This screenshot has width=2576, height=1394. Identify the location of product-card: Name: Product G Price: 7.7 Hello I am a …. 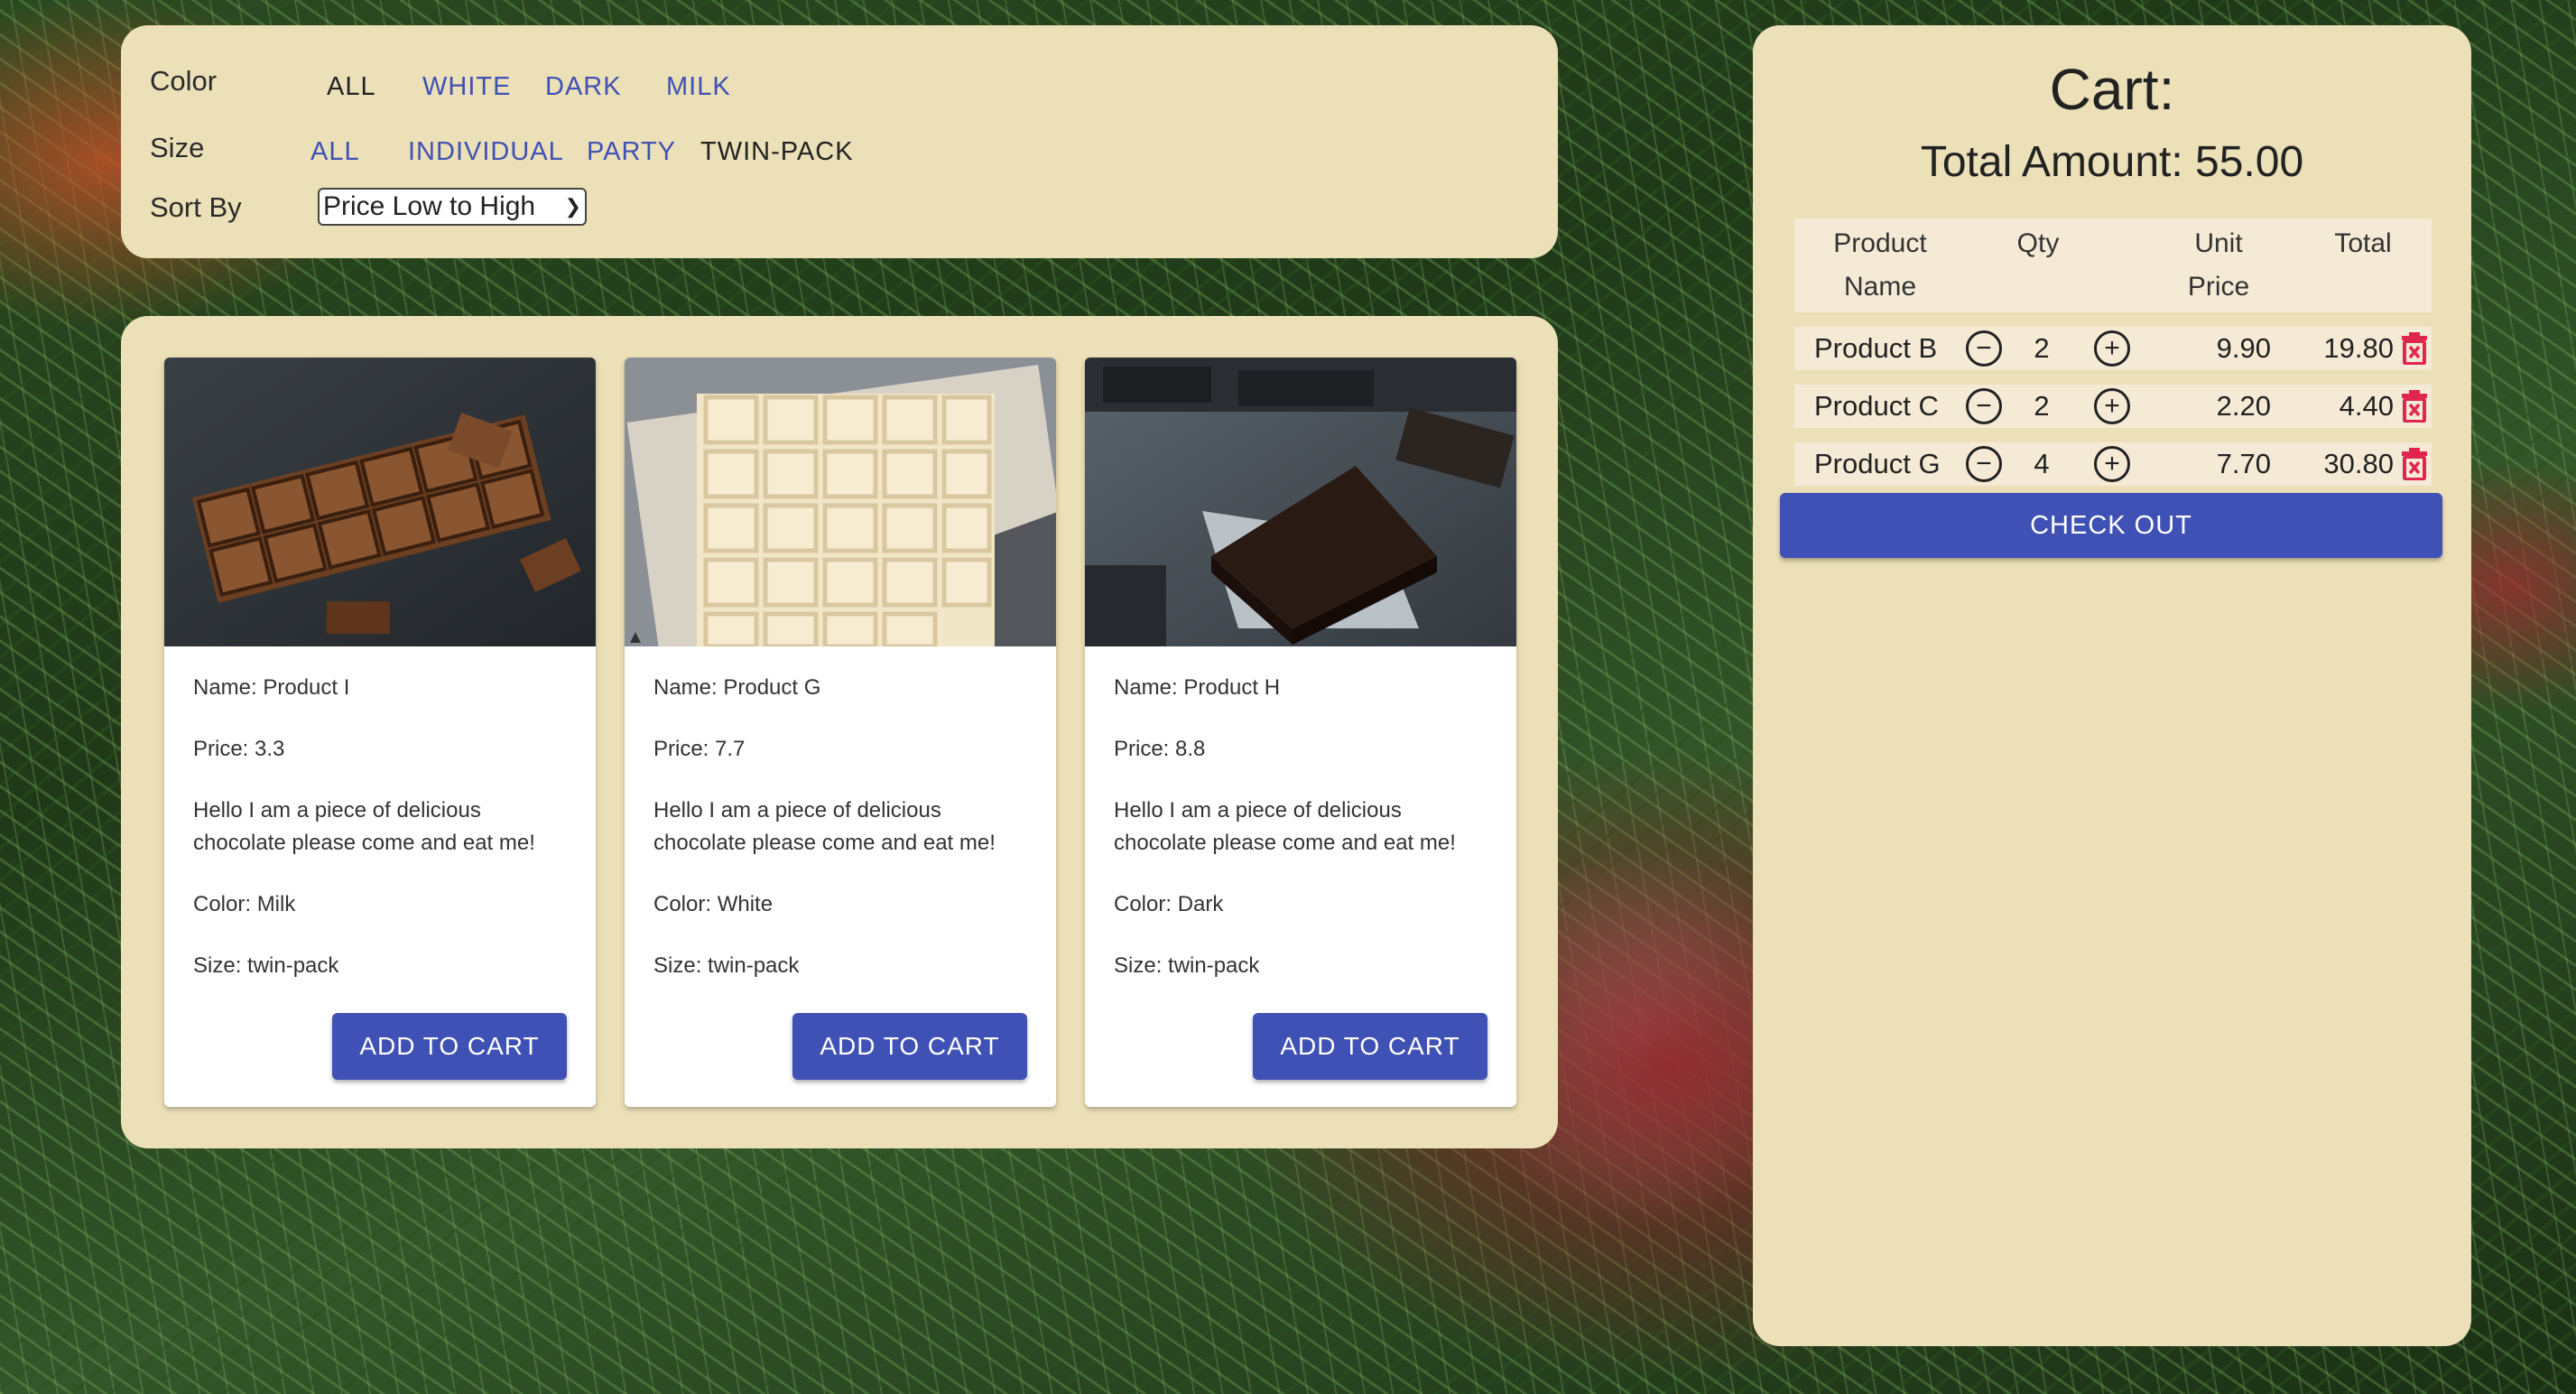
(840, 732).